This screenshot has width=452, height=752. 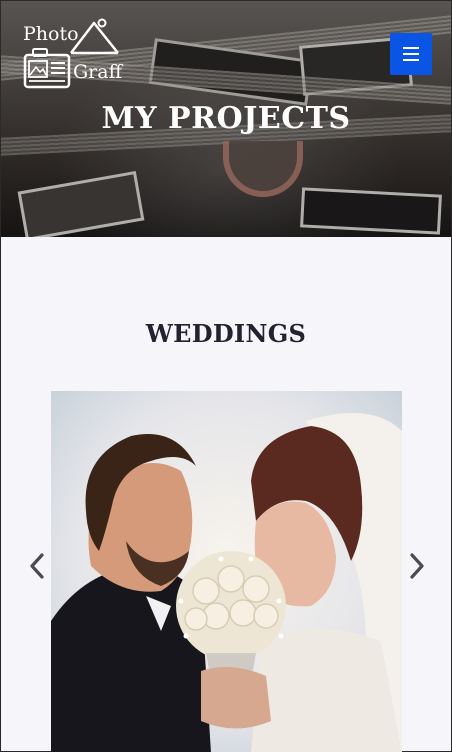 I want to click on chevron-right-icon, so click(x=417, y=566).